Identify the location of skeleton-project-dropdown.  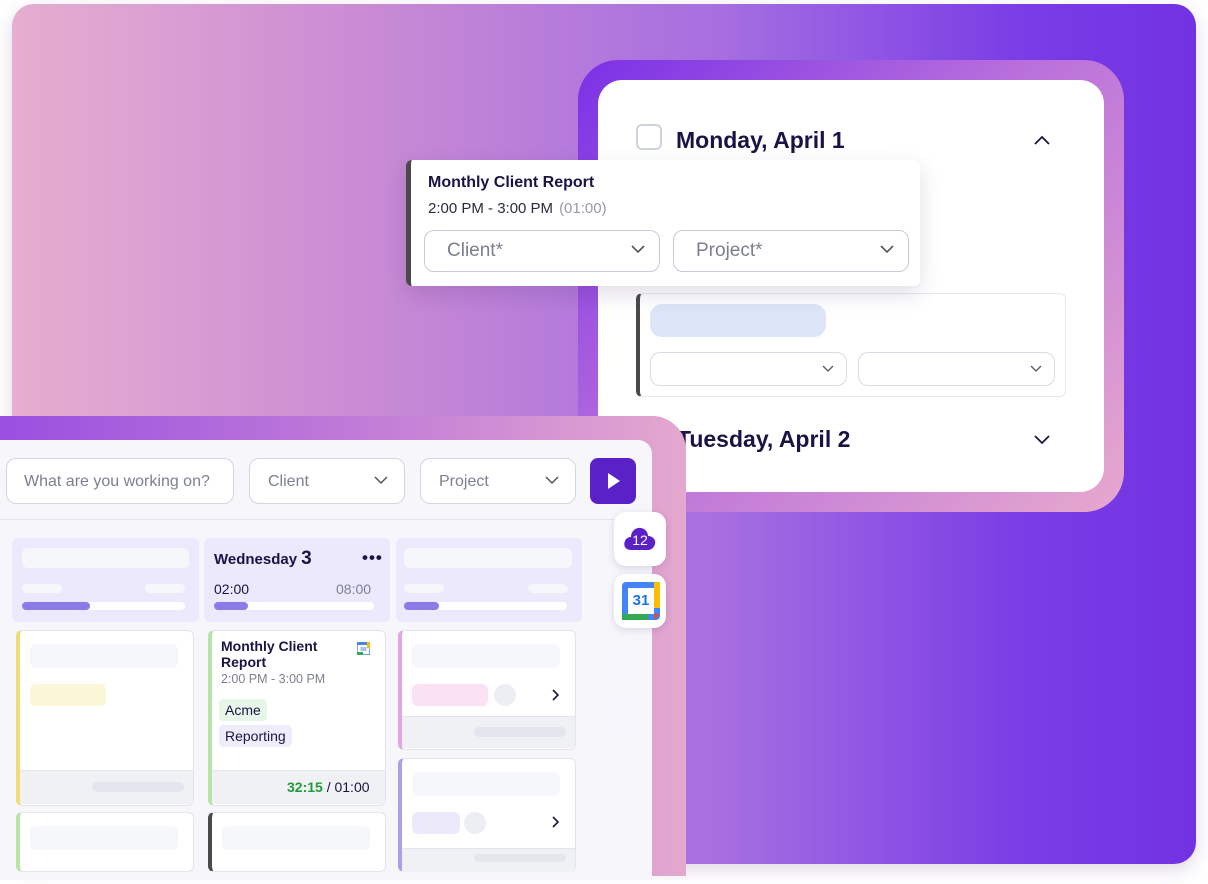
(956, 369).